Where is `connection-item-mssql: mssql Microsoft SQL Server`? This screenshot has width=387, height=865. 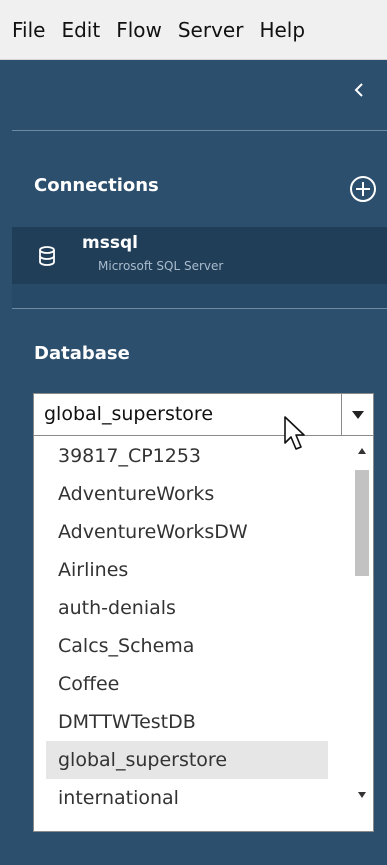
connection-item-mssql: mssql Microsoft SQL Server is located at coordinates (199, 255).